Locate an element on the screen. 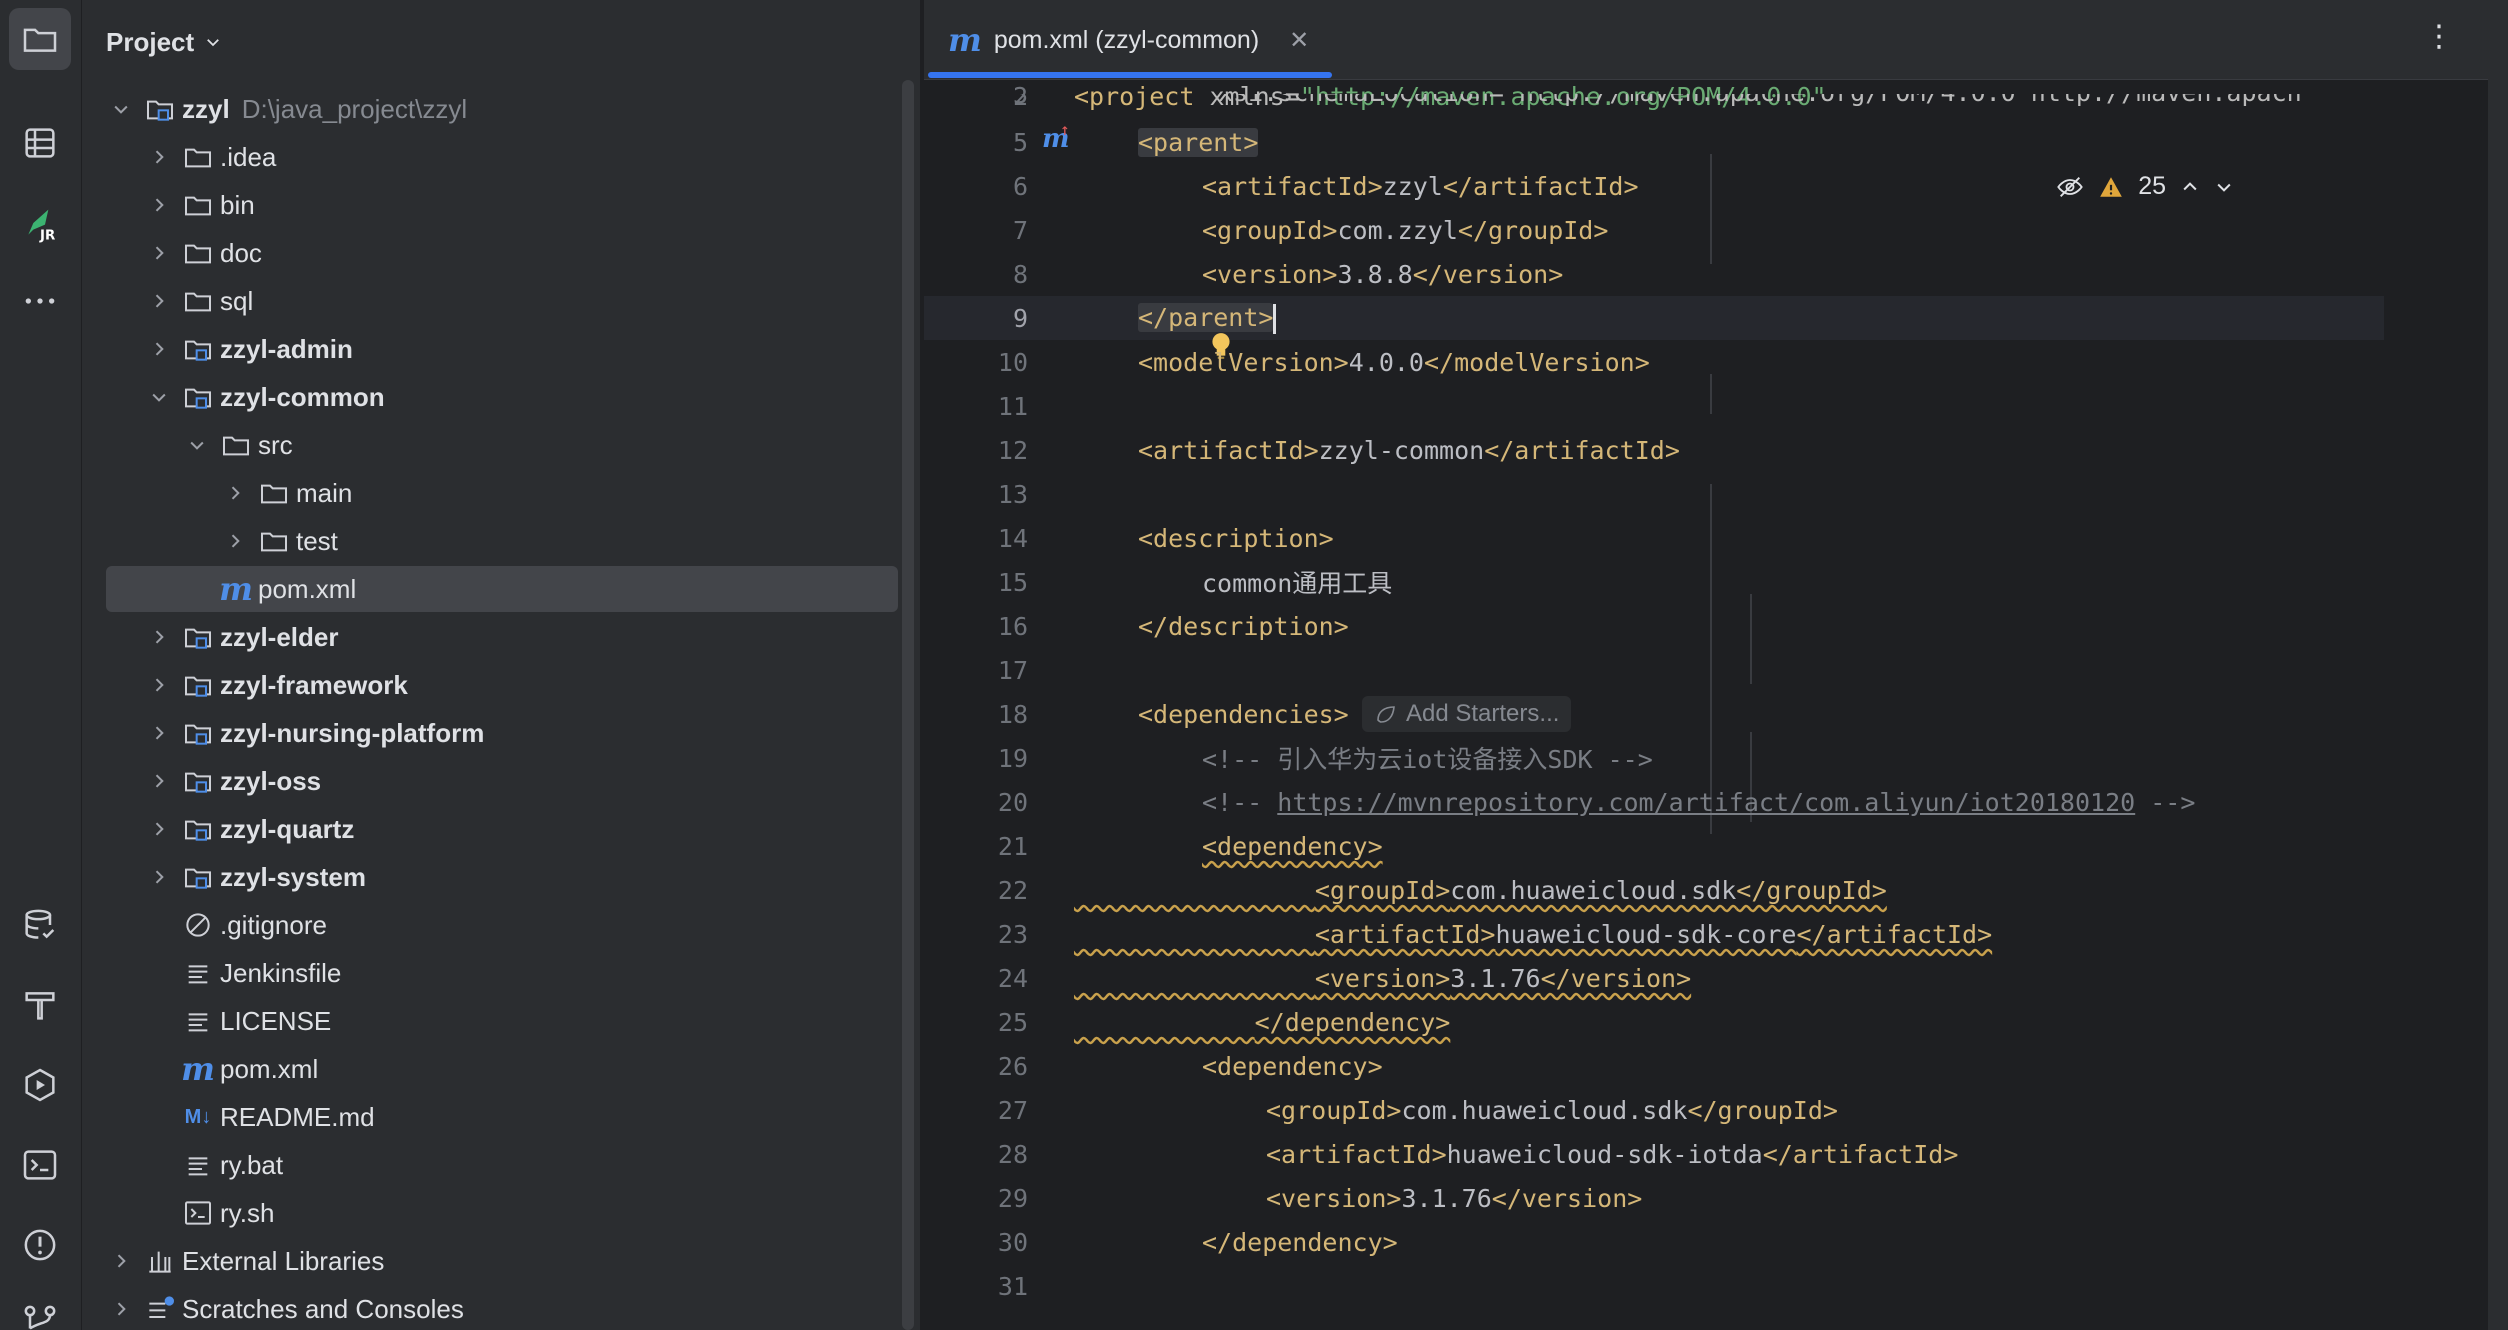 Image resolution: width=2508 pixels, height=1330 pixels. tree-item-label: zzyl-oss is located at coordinates (271, 780).